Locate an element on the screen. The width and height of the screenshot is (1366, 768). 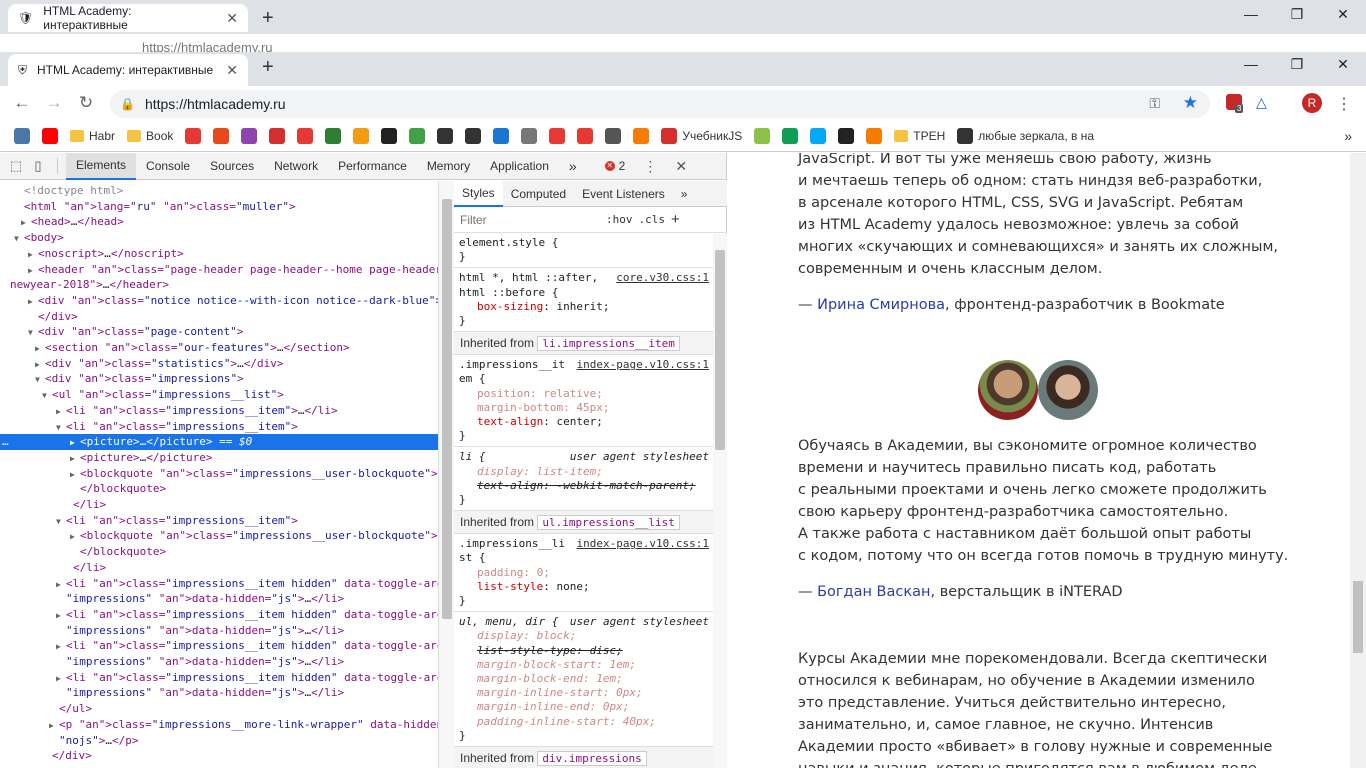
dom-node: ▼ <div "an">class="impressions"> is located at coordinates (219, 379).